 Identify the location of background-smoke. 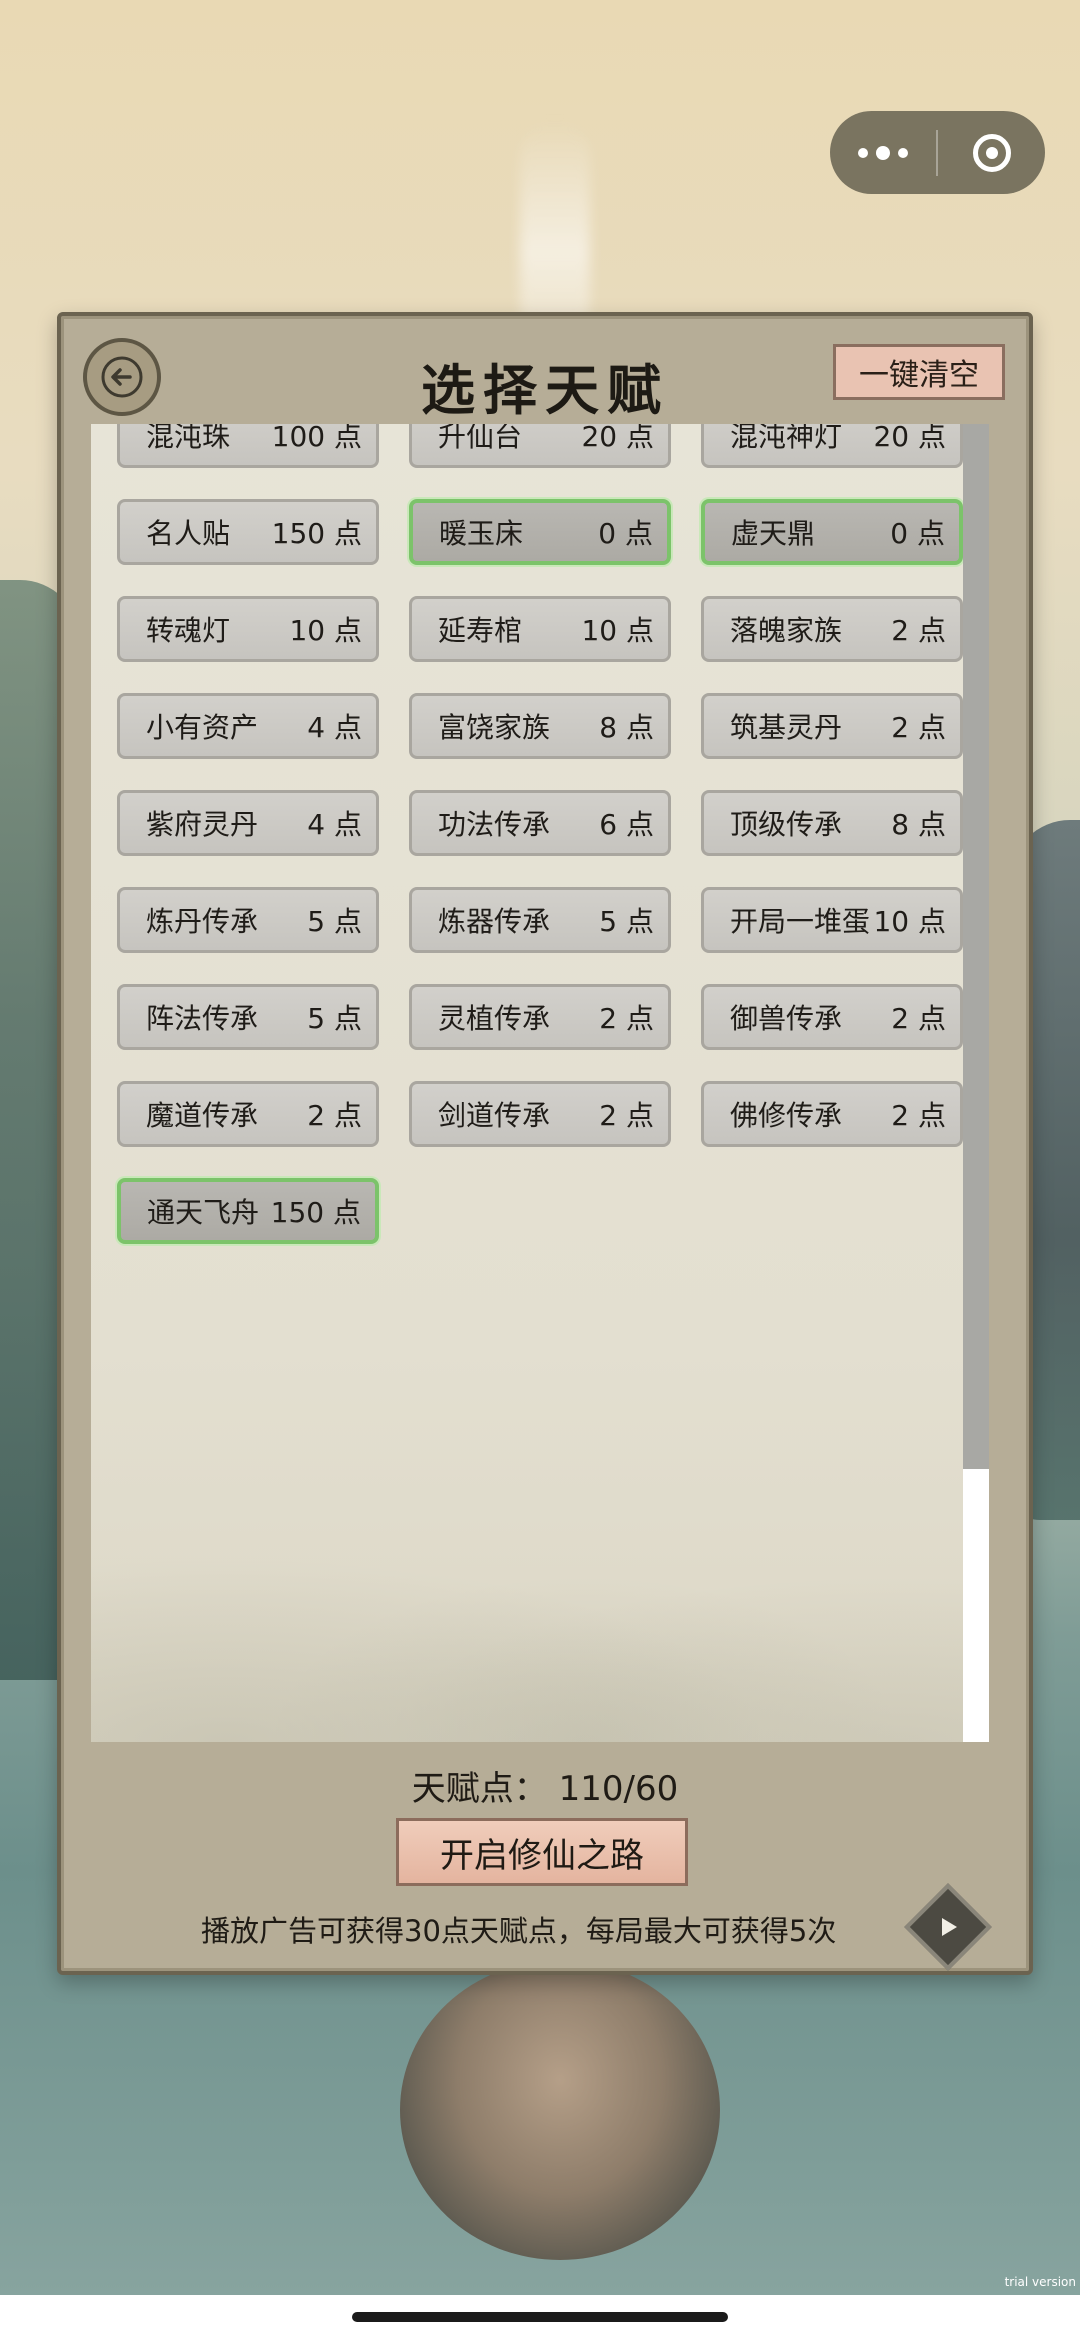
(555, 230).